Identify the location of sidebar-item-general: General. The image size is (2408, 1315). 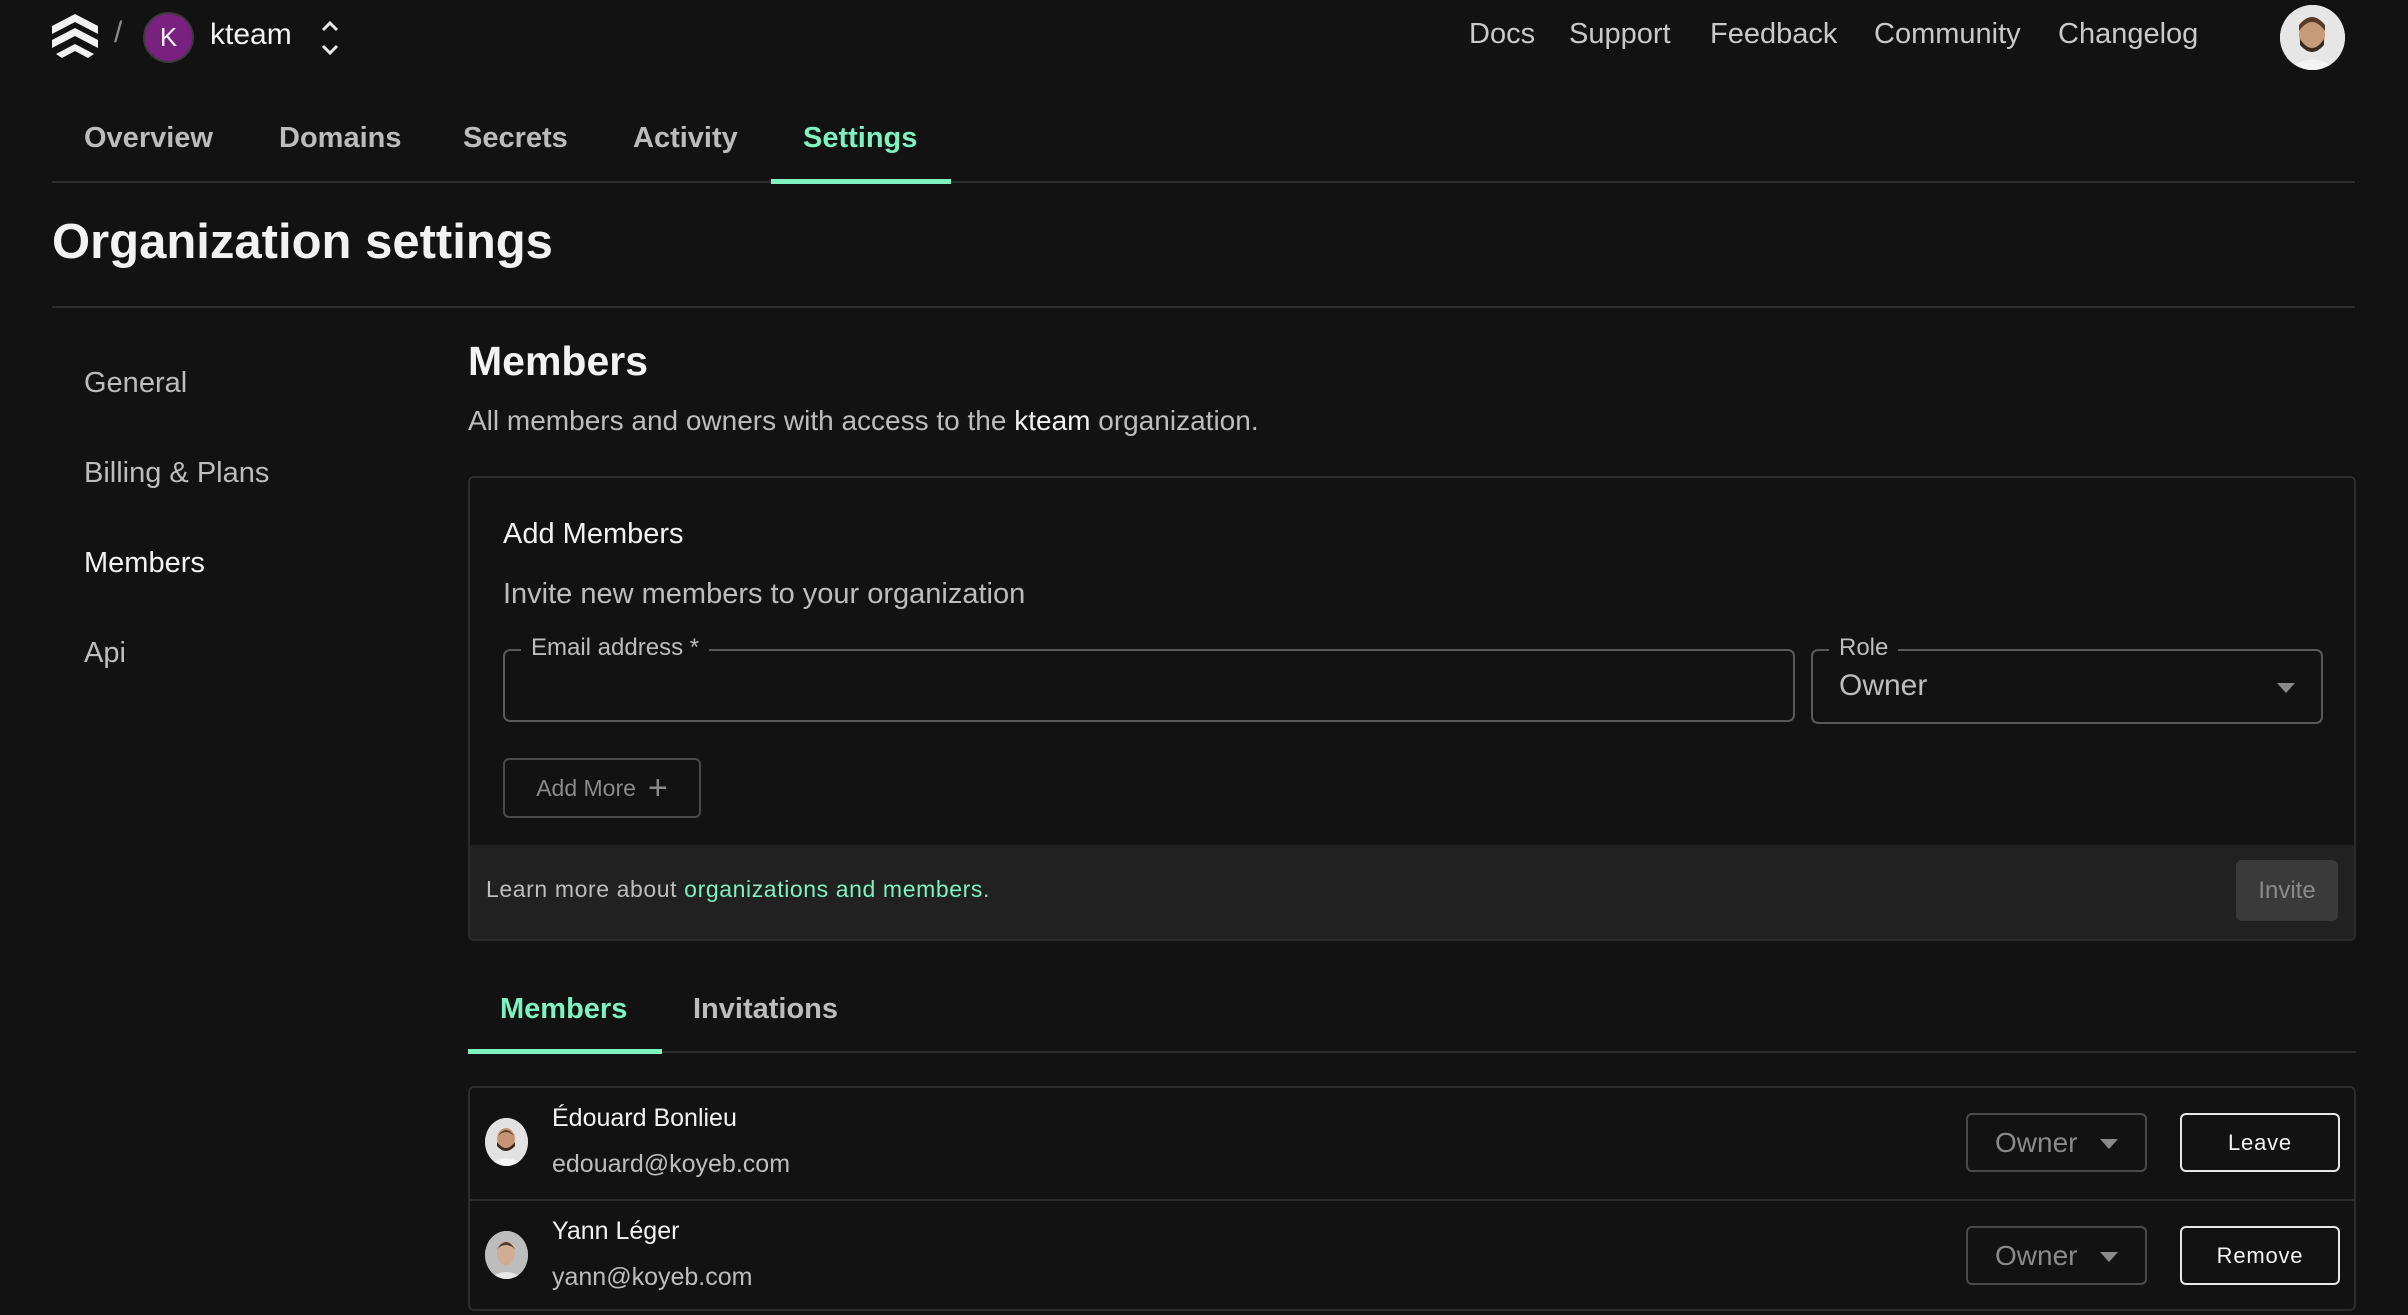
(135, 383).